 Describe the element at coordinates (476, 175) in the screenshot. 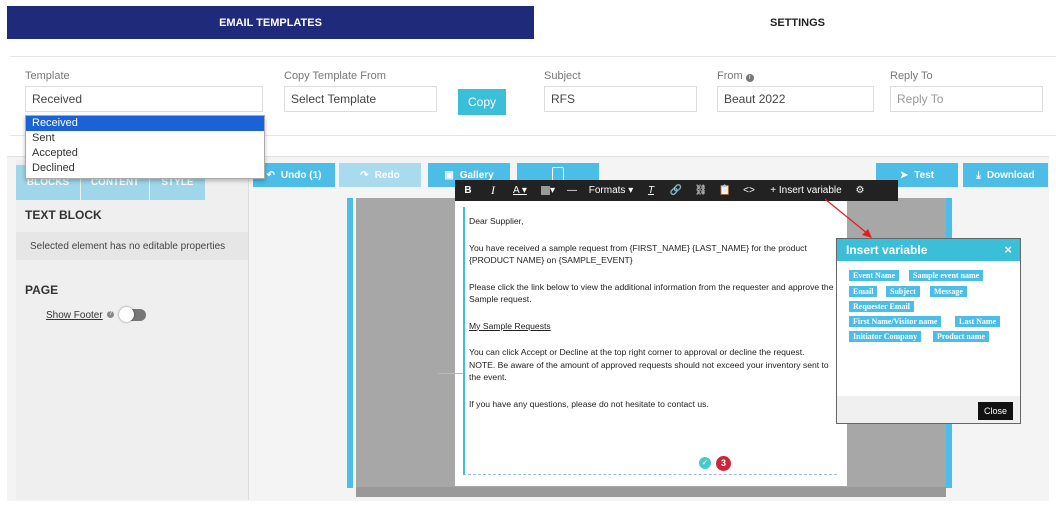

I see `gallery-label: Gallery` at that location.